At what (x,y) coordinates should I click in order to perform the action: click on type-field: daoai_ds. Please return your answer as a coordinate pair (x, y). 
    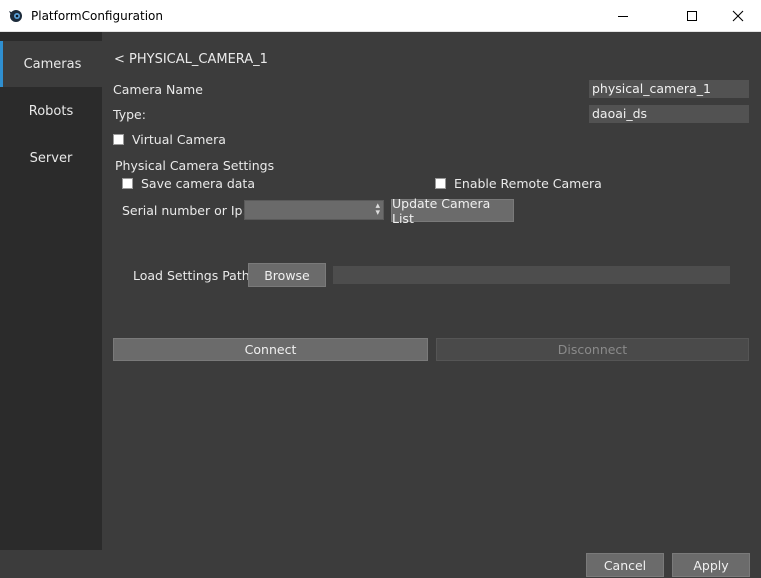
    Looking at the image, I should click on (669, 114).